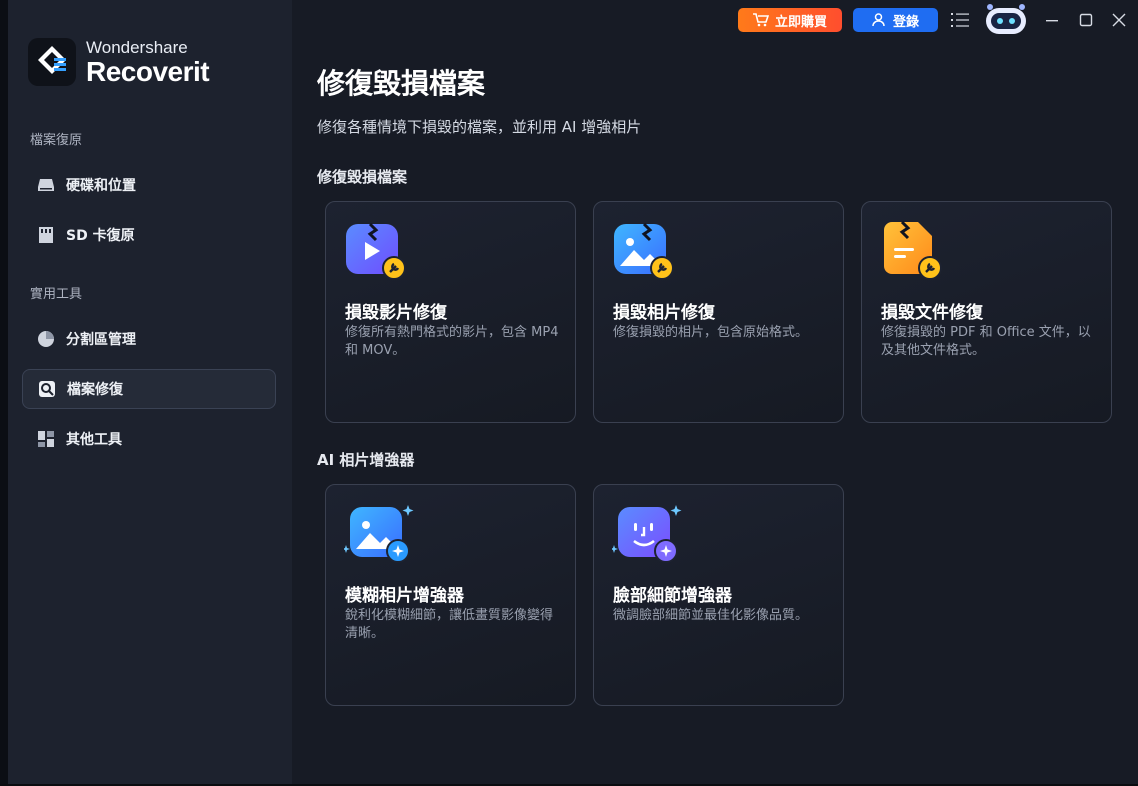 The image size is (1138, 786). Describe the element at coordinates (366, 460) in the screenshot. I see `group-title-ai-enhancer: AI 相片增強器` at that location.